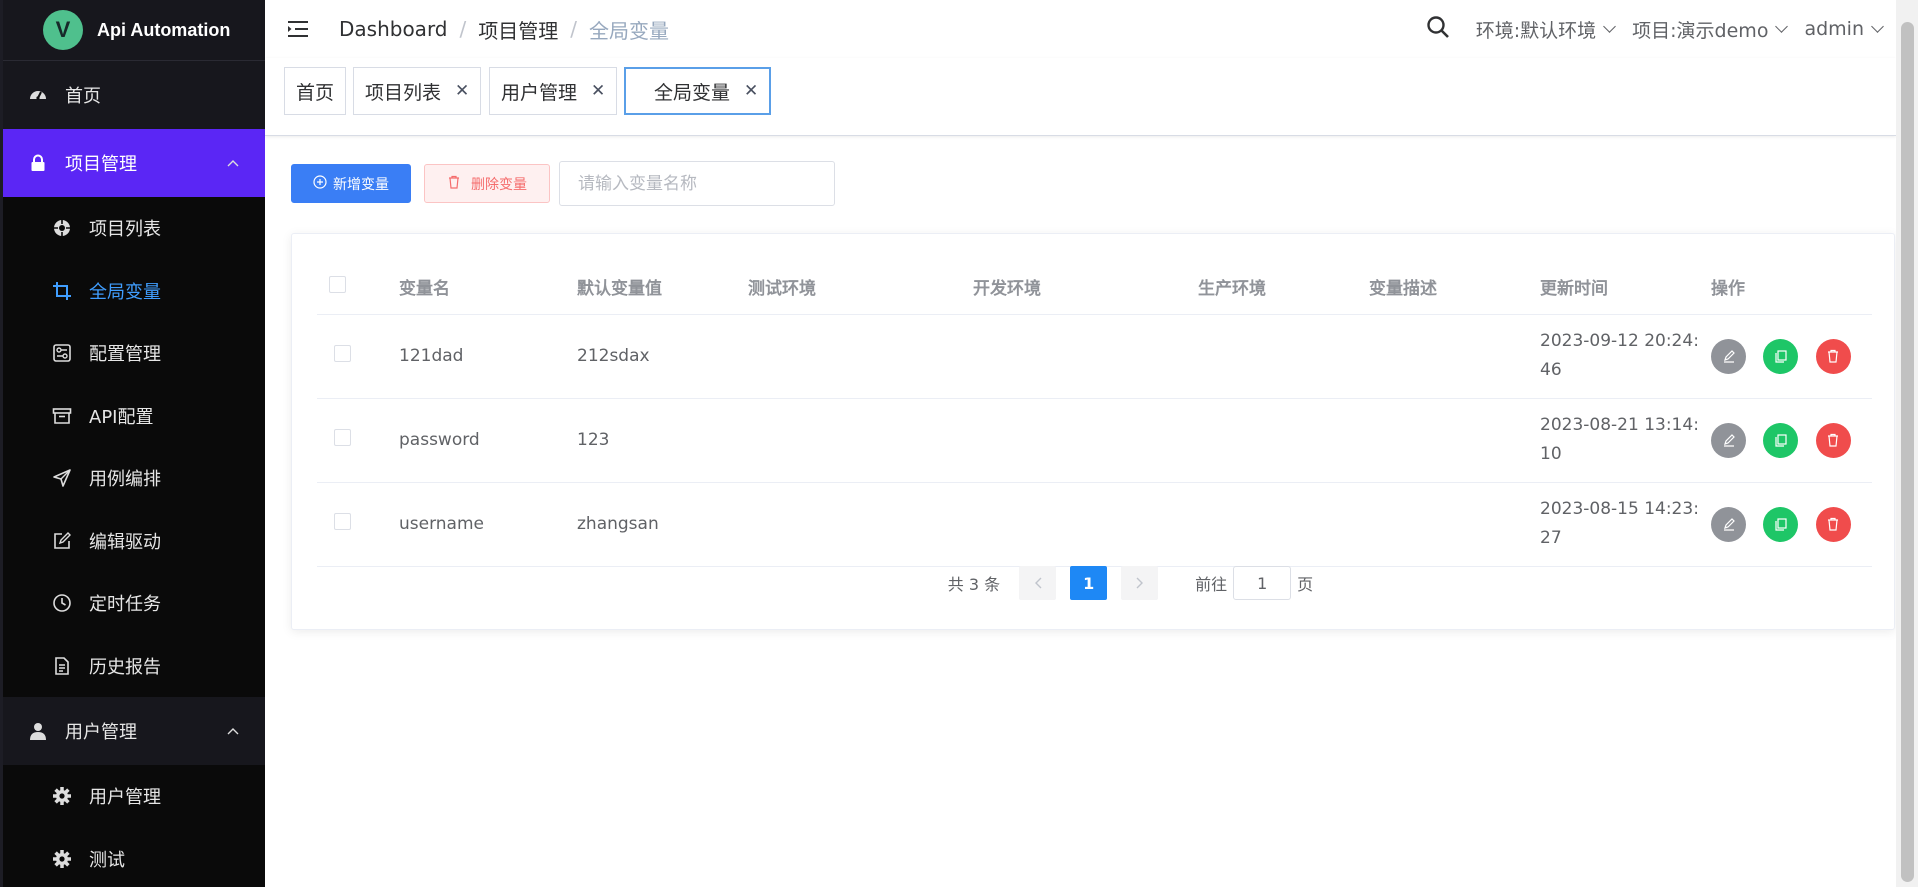 The height and width of the screenshot is (887, 1918). What do you see at coordinates (1094, 524) in the screenshot?
I see `table-row: username zhangsan 2023-08-15 14:23: 27` at bounding box center [1094, 524].